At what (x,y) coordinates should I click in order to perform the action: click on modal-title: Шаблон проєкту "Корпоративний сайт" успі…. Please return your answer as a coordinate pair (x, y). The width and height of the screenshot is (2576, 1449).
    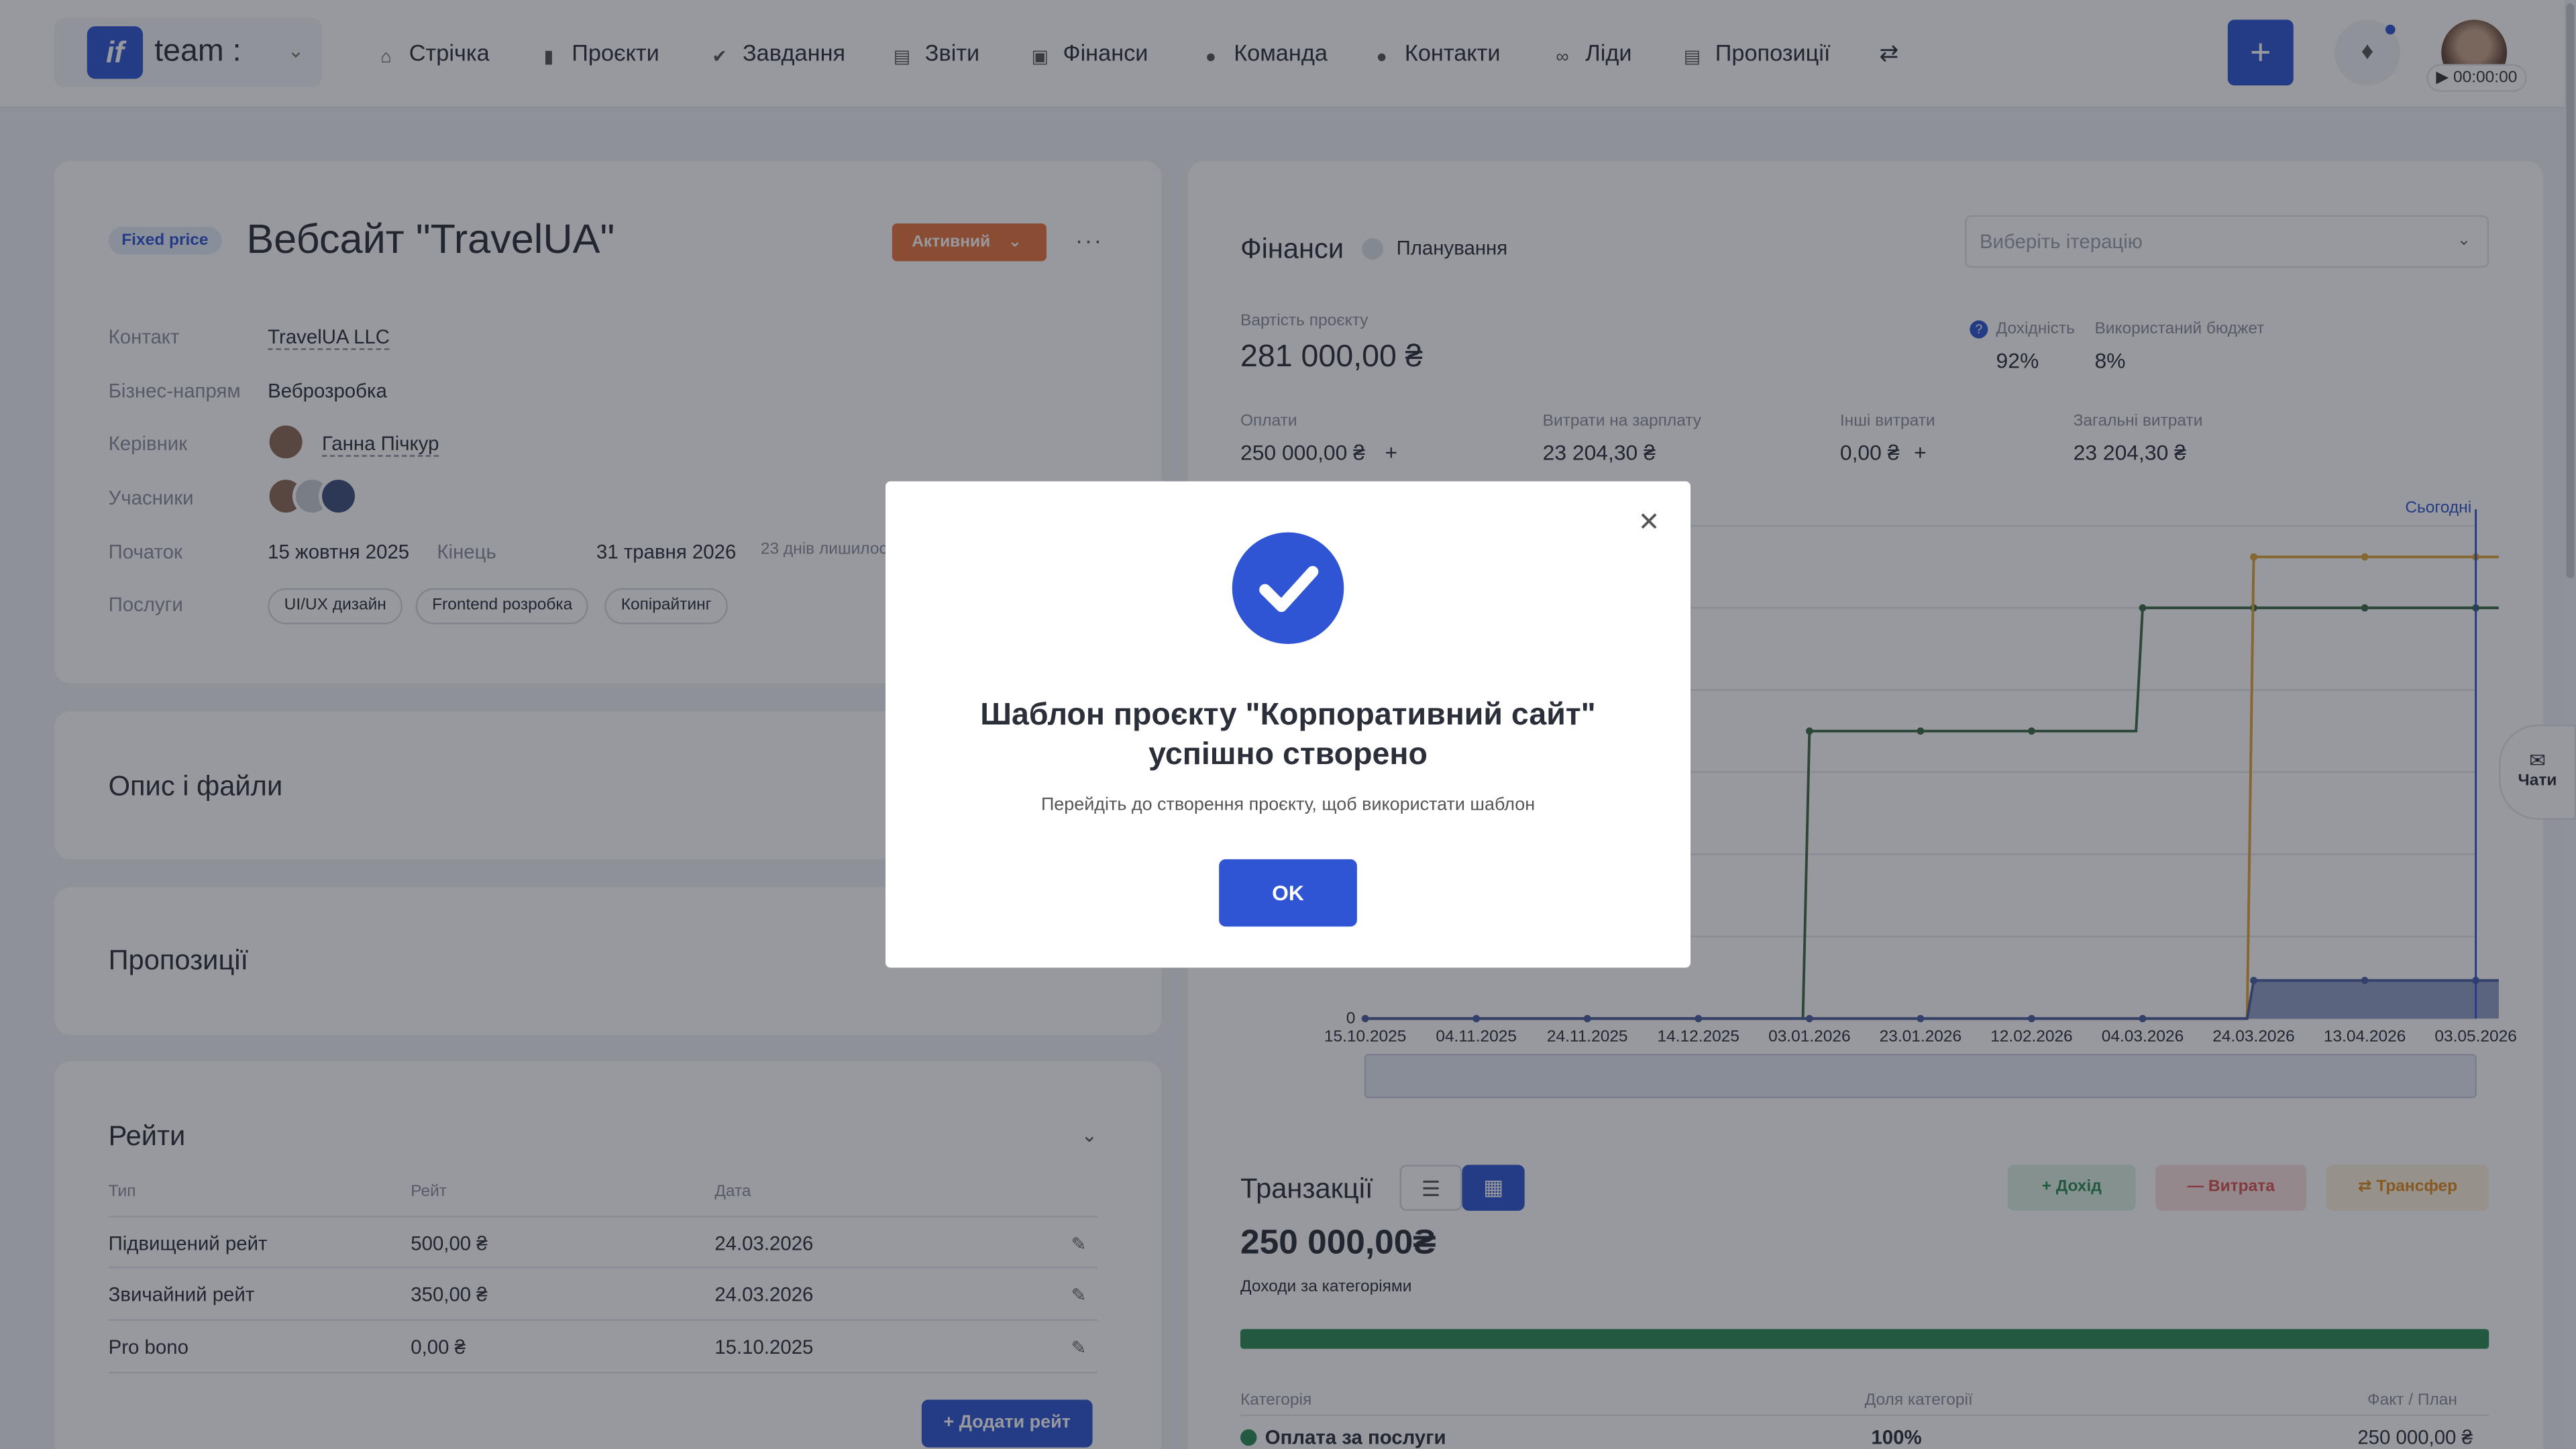
    Looking at the image, I should click on (1288, 735).